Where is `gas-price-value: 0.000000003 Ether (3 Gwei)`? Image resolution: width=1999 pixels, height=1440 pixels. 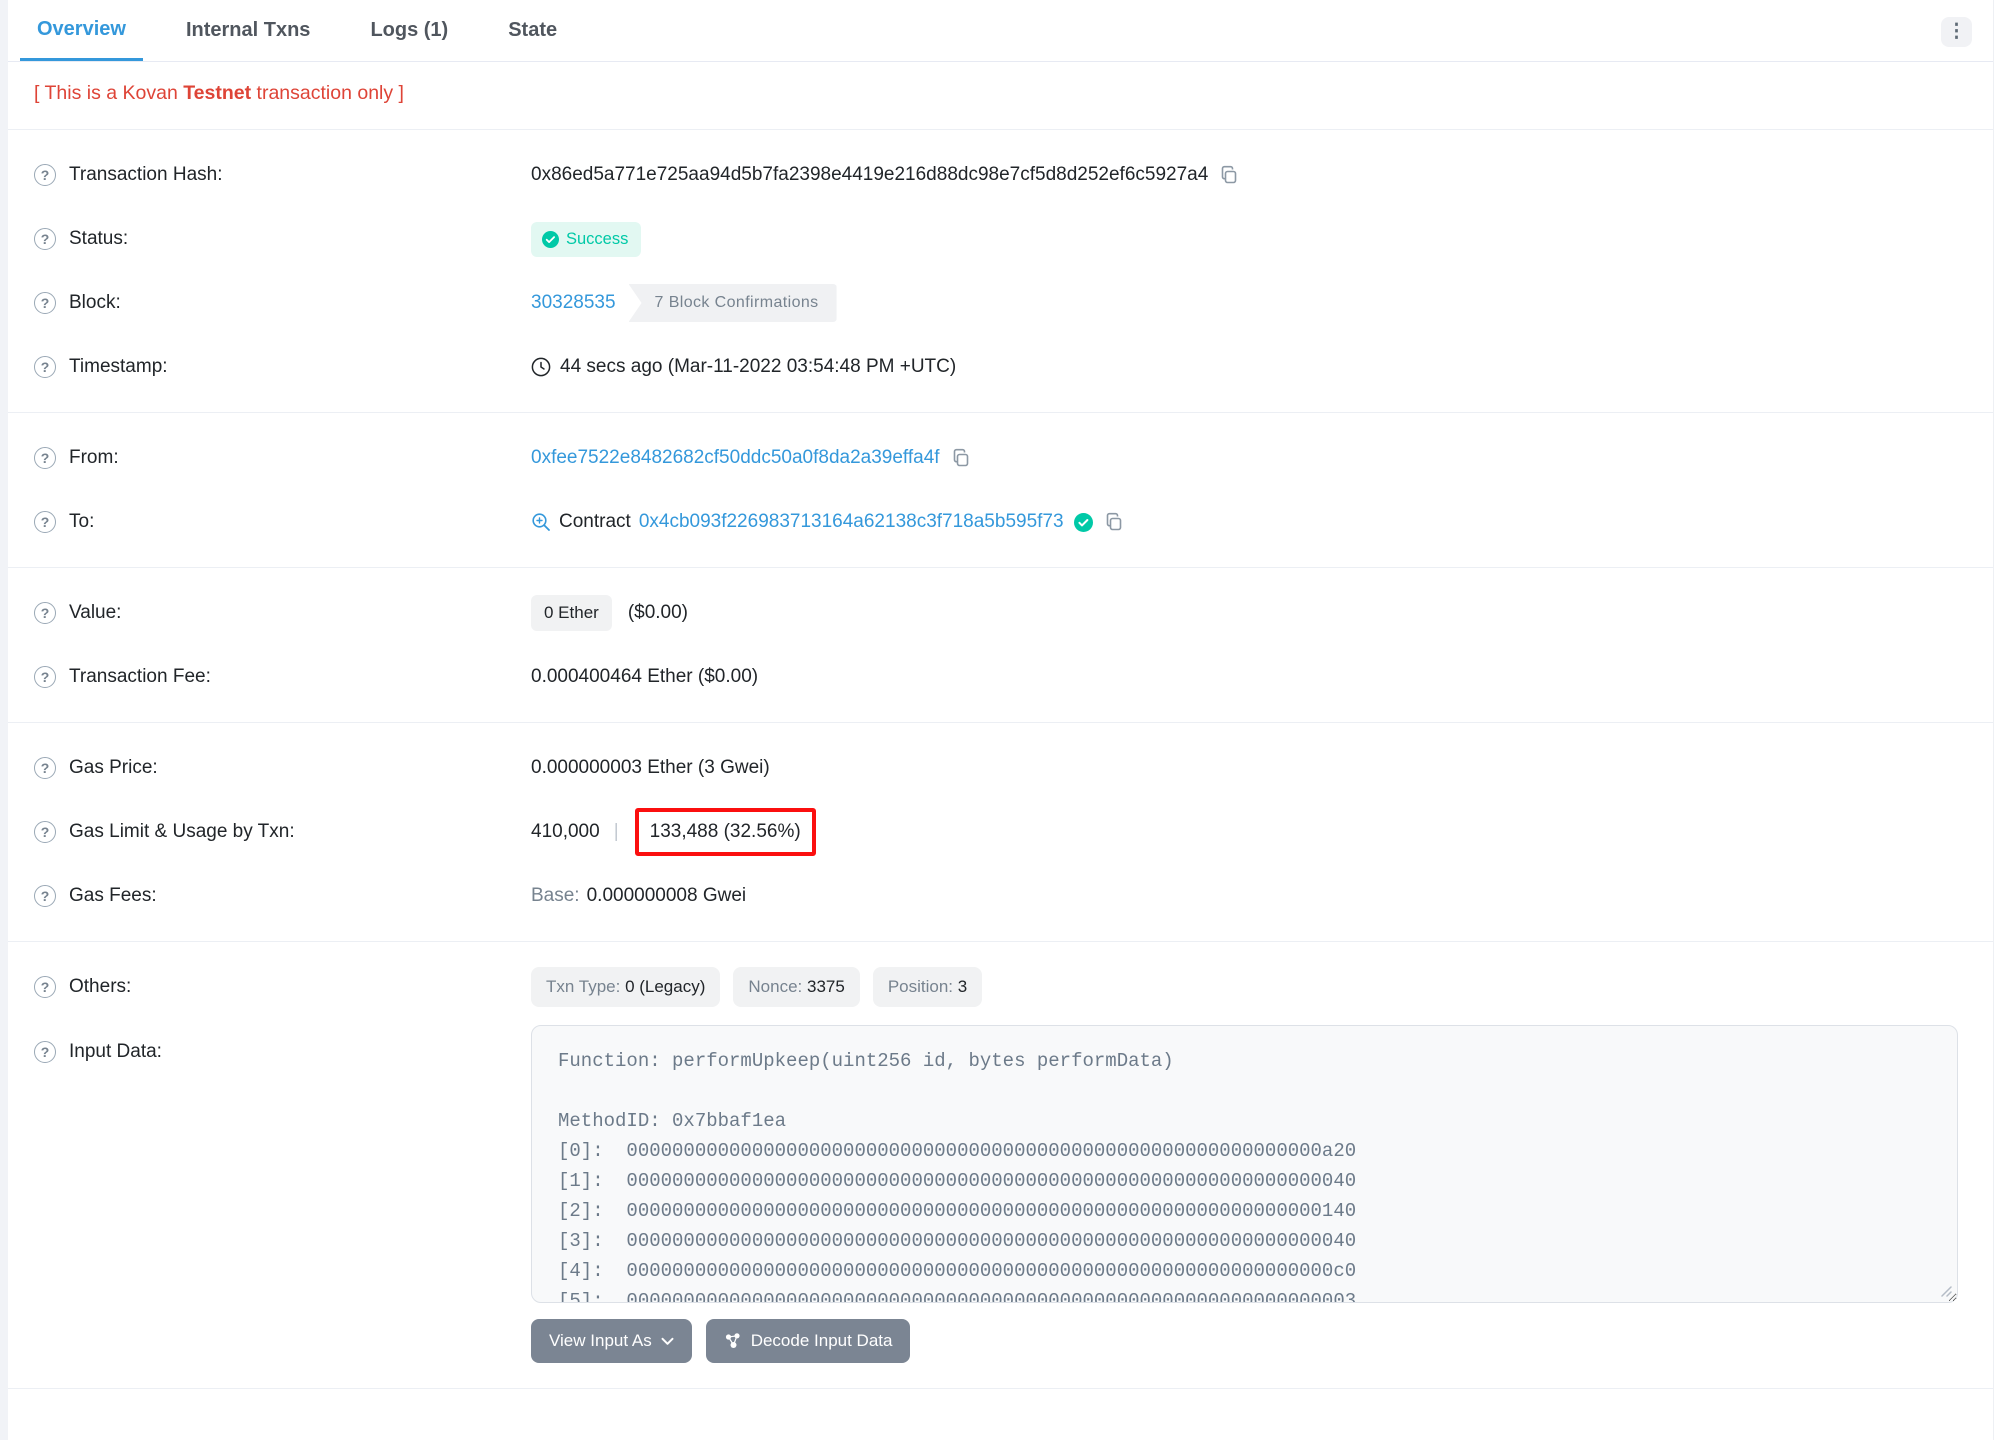 gas-price-value: 0.000000003 Ether (3 Gwei) is located at coordinates (650, 767).